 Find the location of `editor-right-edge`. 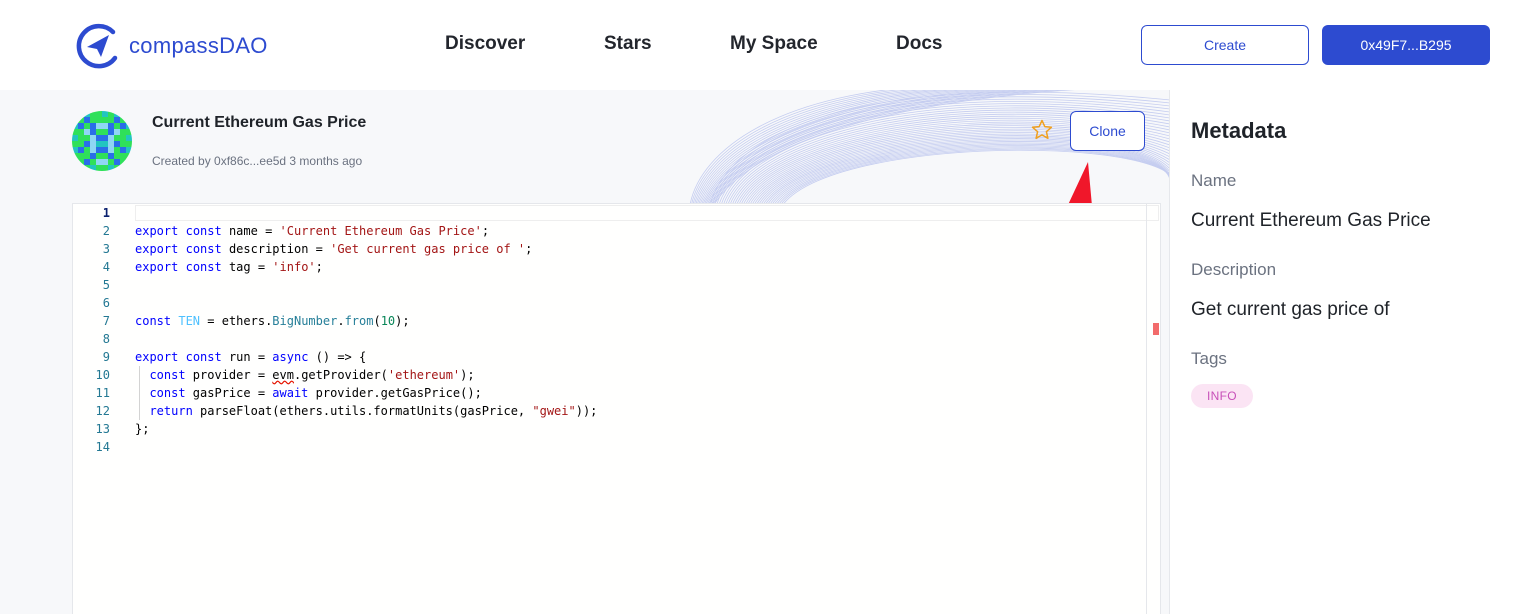

editor-right-edge is located at coordinates (1160, 409).